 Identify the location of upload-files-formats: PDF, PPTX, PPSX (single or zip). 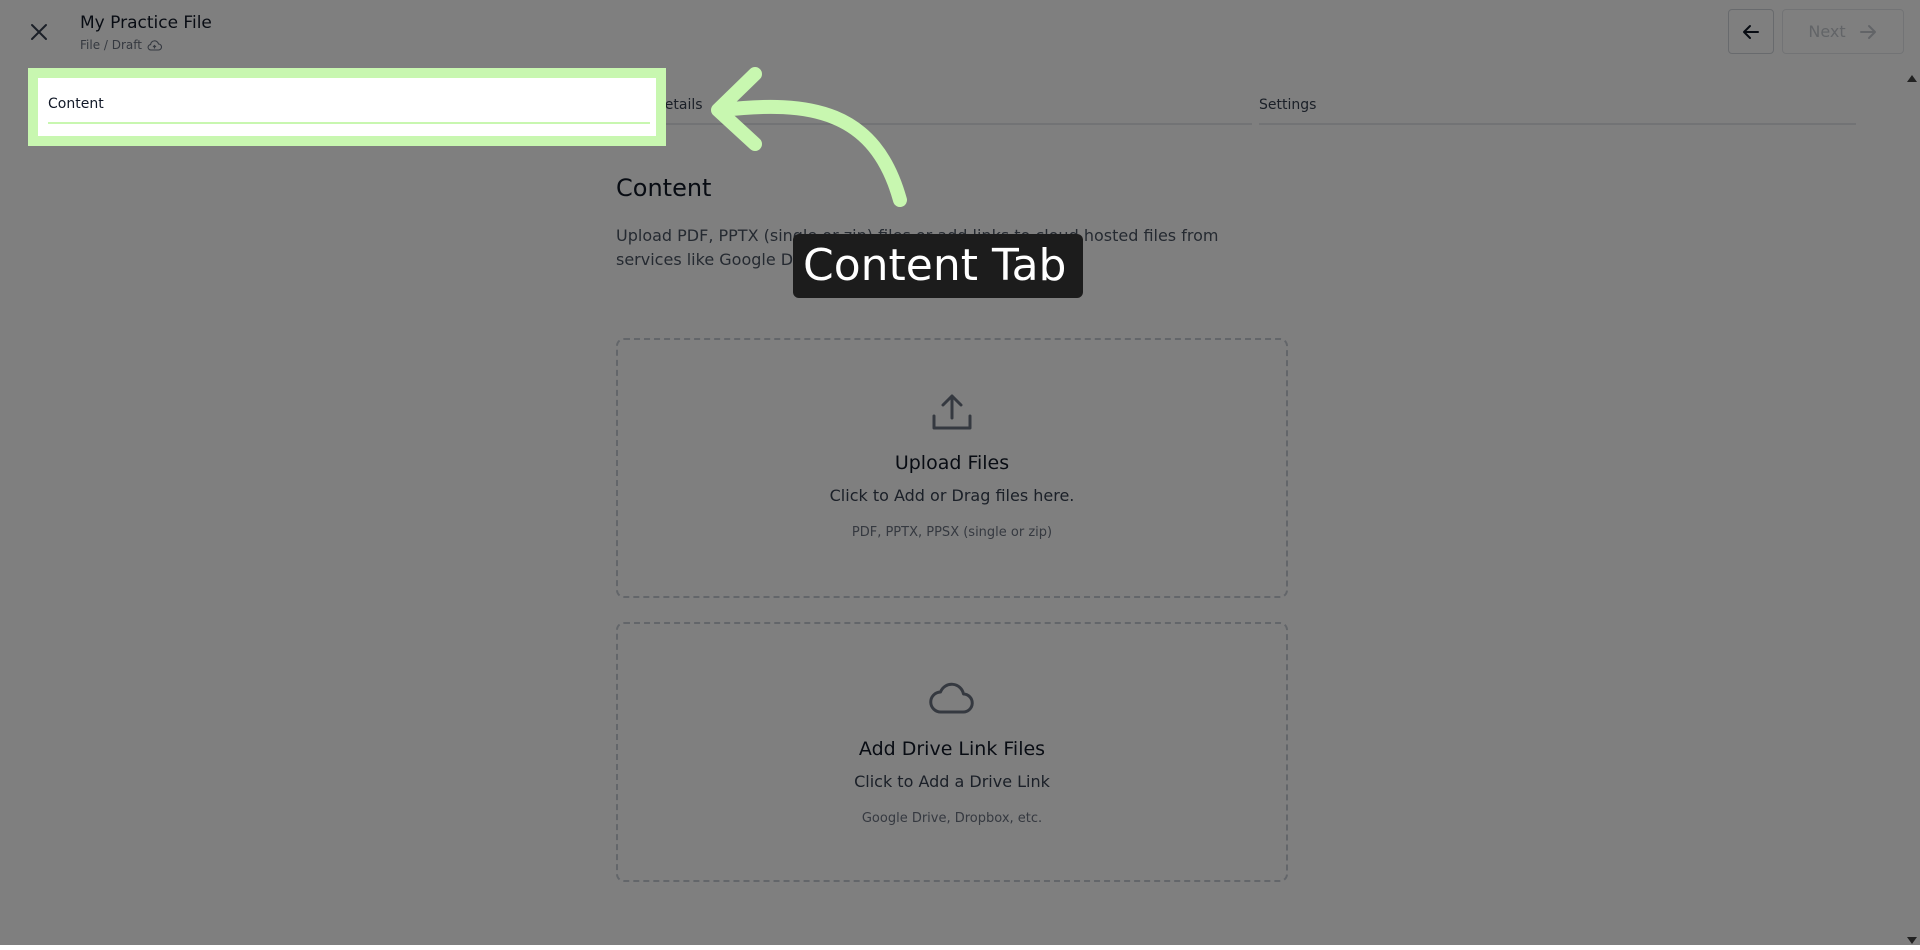
(952, 532).